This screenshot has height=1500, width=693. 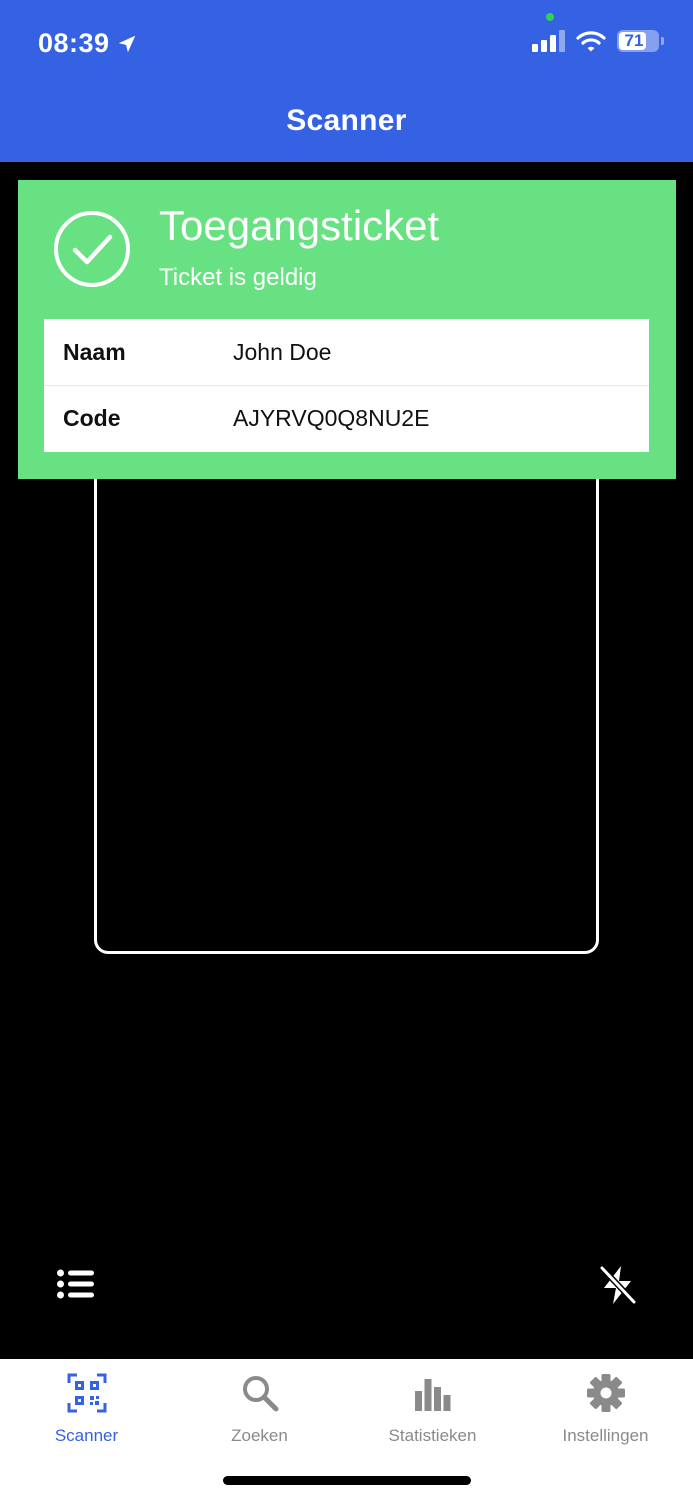 I want to click on tab-scanner: Scanner, so click(x=86, y=1409).